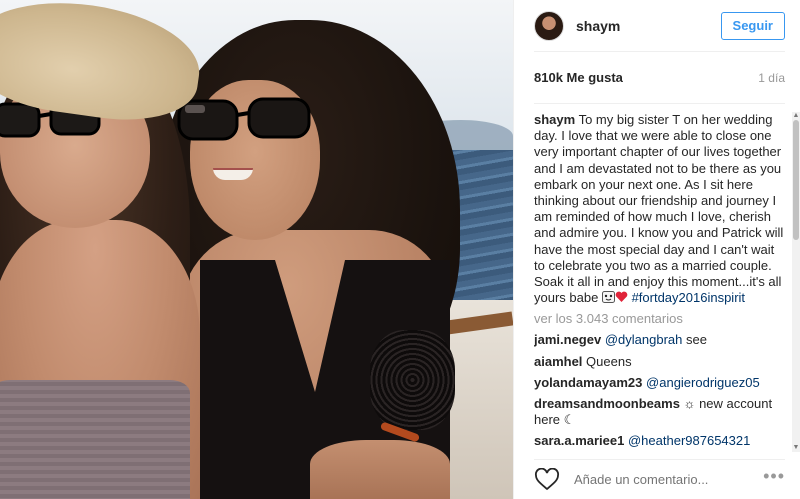  I want to click on comment-item: dreamsandmoonbeams ☼ new account here ☾, so click(659, 412).